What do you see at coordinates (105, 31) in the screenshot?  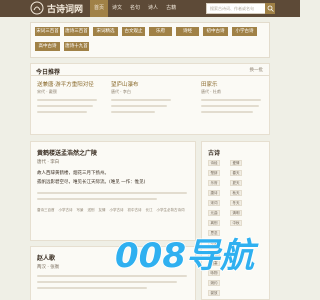 I see `category-chip: 宋词精选` at bounding box center [105, 31].